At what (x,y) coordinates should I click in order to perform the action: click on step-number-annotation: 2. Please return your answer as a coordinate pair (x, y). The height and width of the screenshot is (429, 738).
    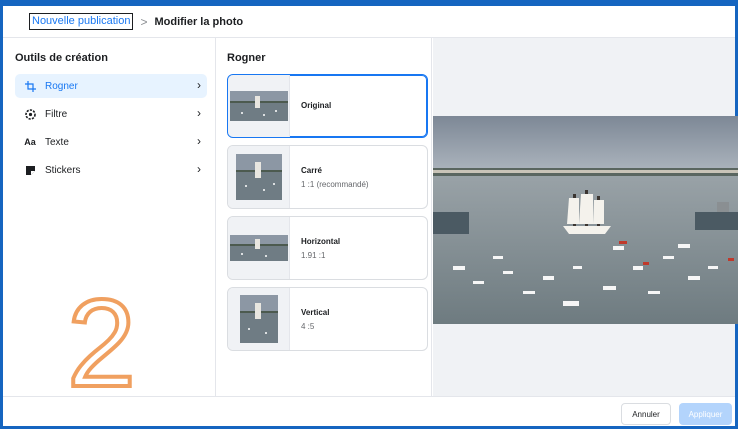
    Looking at the image, I should click on (105, 344).